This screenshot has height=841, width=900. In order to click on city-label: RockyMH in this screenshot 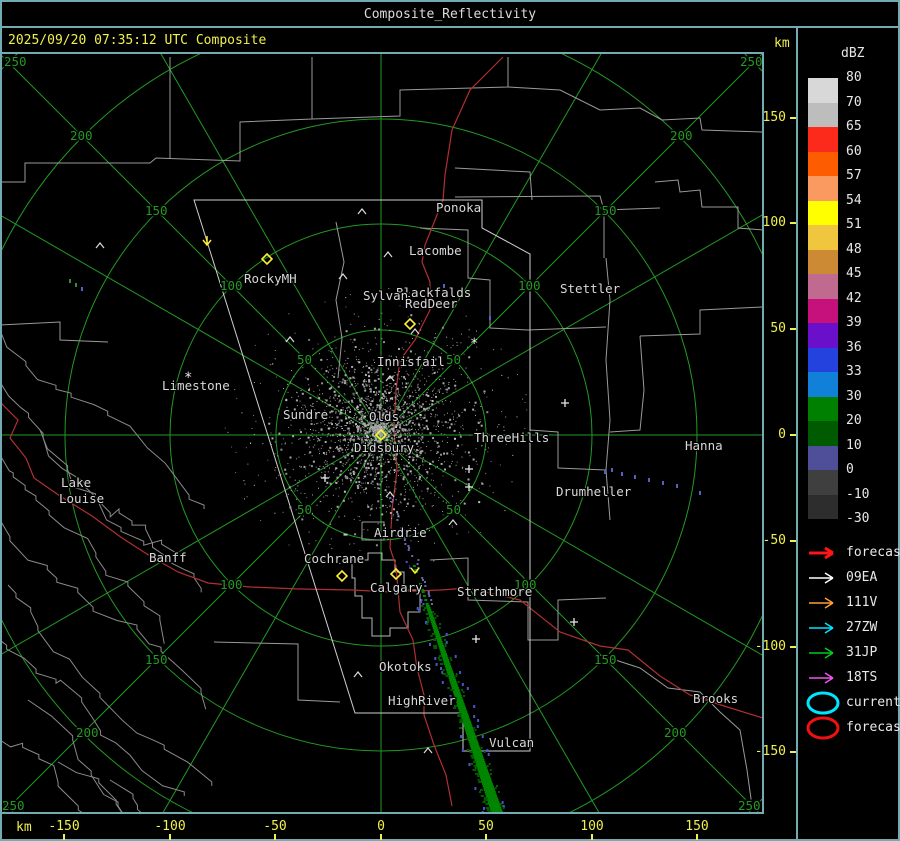, I will do `click(270, 278)`.